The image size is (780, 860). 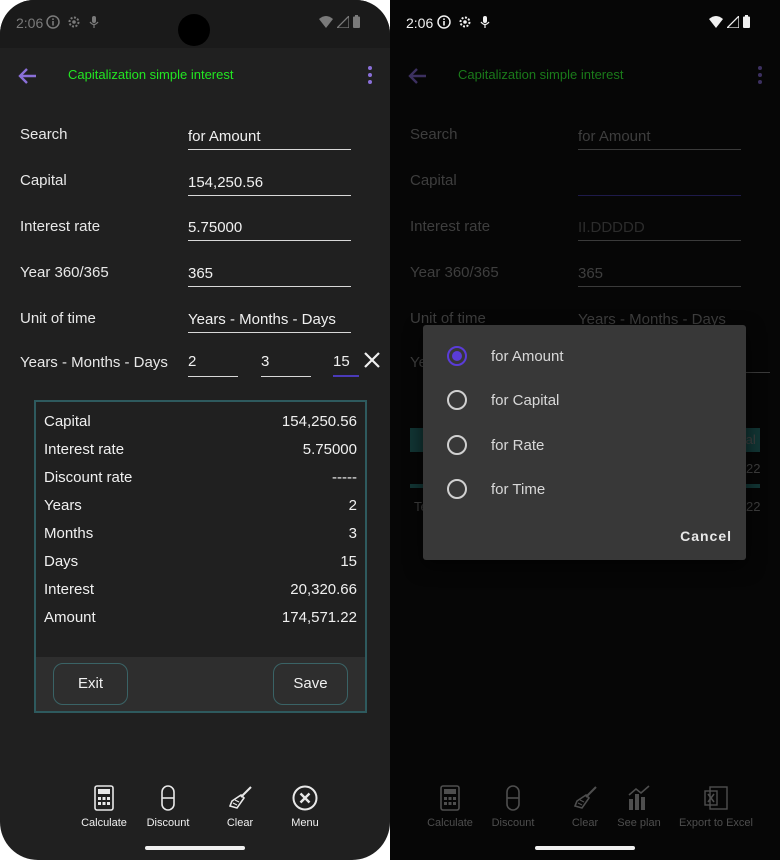 What do you see at coordinates (513, 798) in the screenshot?
I see `discount-icon` at bounding box center [513, 798].